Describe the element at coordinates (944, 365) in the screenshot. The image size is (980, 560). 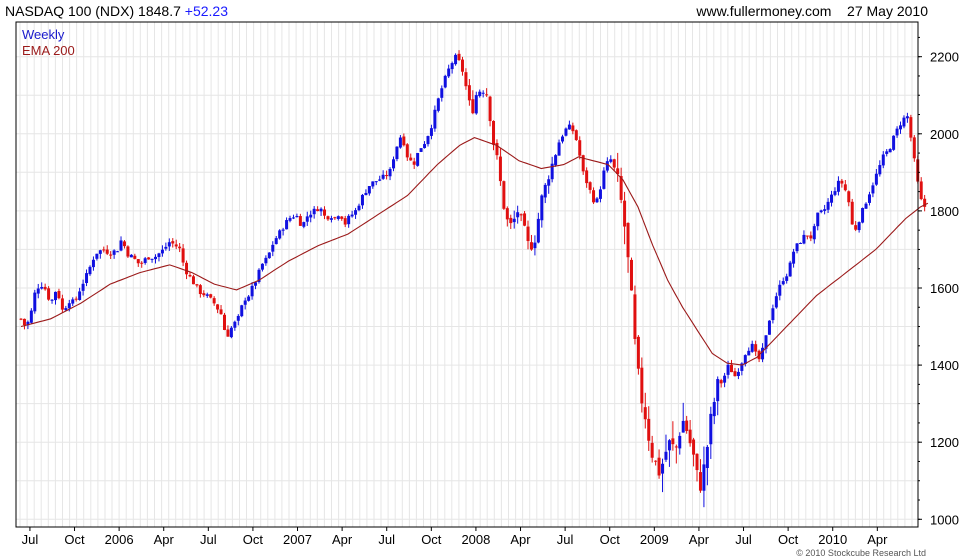
I see `y-tick-label: 1400` at that location.